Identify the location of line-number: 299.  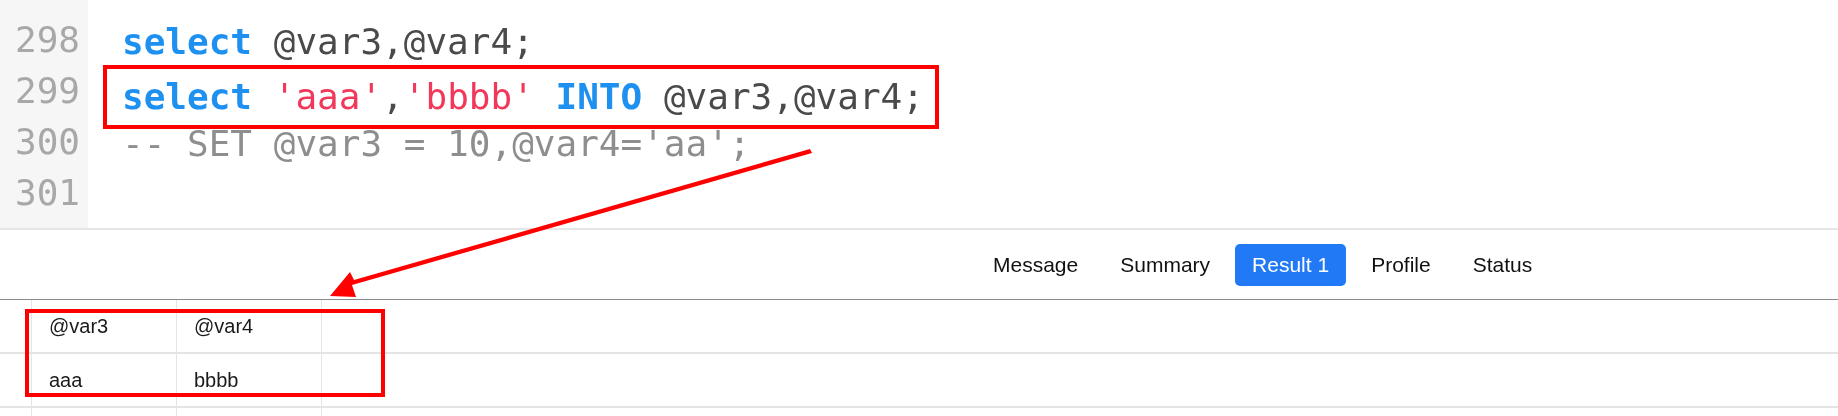
(47, 91).